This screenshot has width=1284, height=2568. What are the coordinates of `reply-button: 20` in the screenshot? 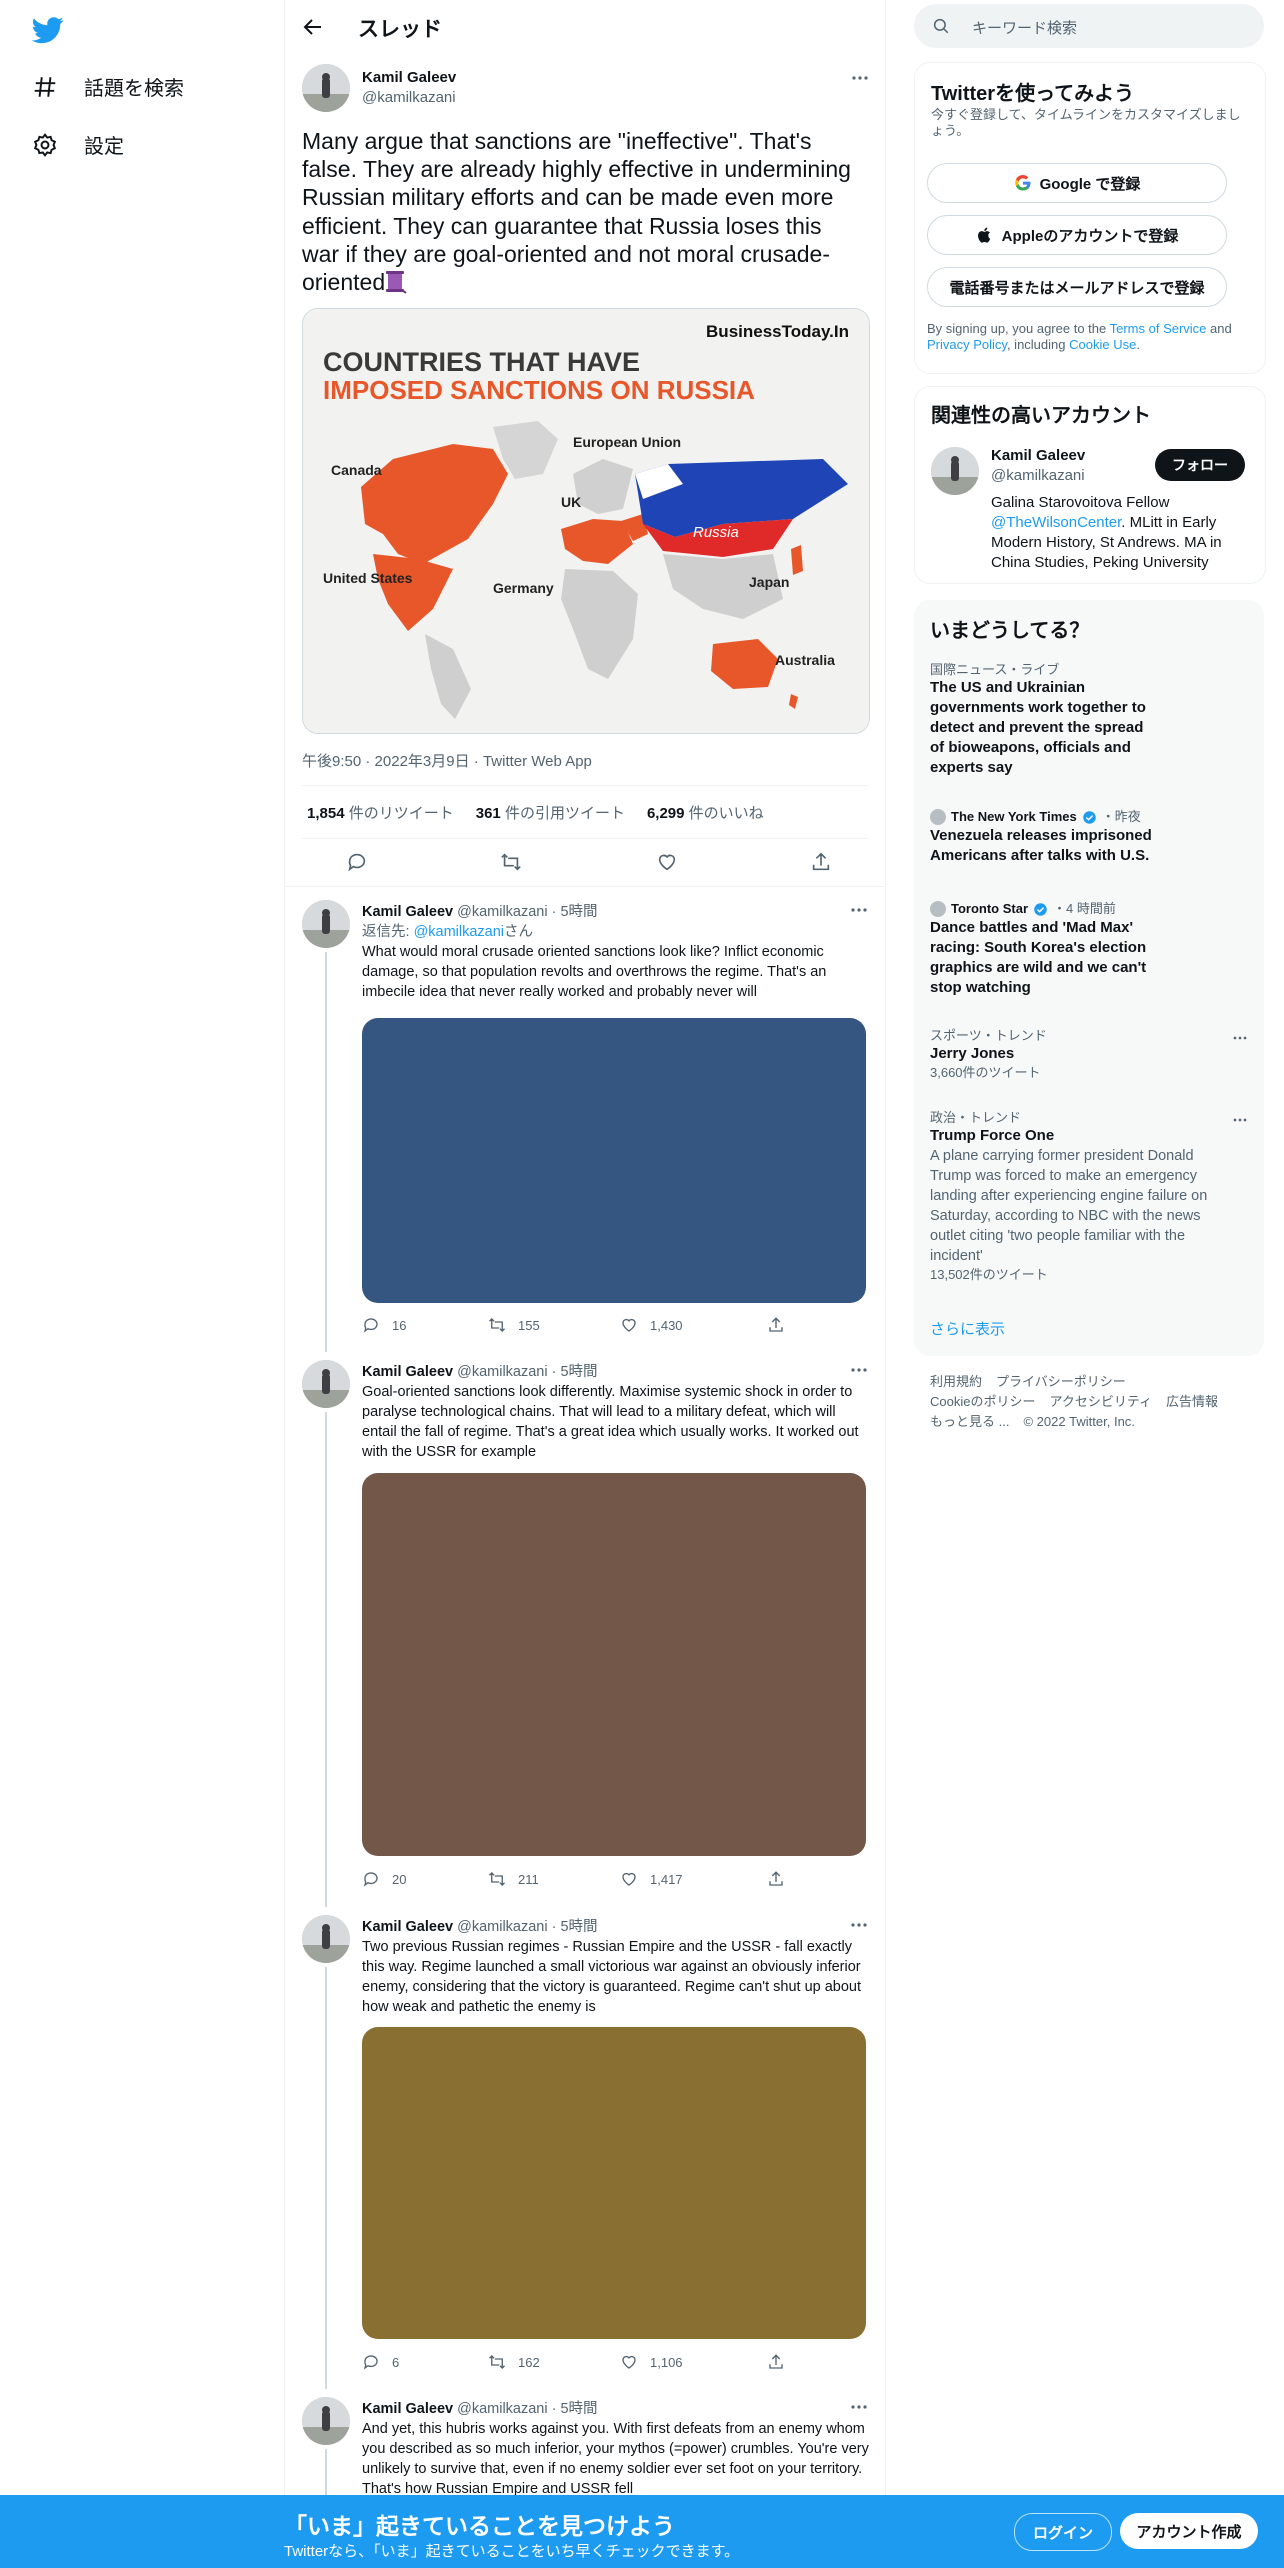 It's located at (384, 1879).